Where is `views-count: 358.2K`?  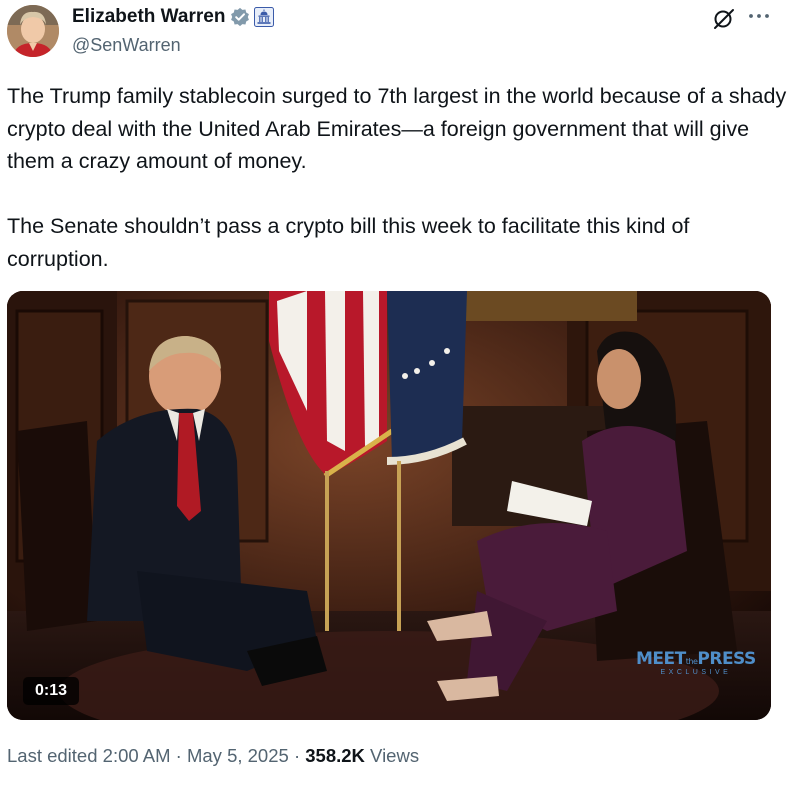
views-count: 358.2K is located at coordinates (335, 755).